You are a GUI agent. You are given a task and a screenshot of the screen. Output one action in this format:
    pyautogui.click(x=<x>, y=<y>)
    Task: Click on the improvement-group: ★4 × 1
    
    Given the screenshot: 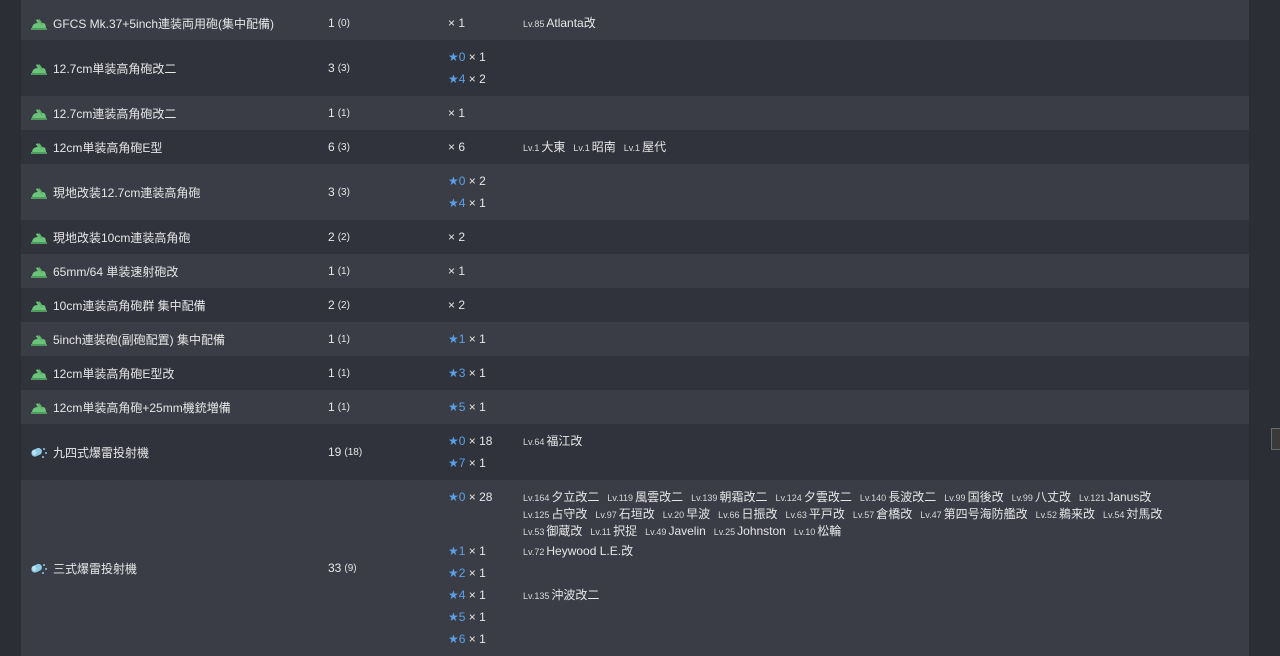 What is the action you would take?
    pyautogui.click(x=841, y=203)
    